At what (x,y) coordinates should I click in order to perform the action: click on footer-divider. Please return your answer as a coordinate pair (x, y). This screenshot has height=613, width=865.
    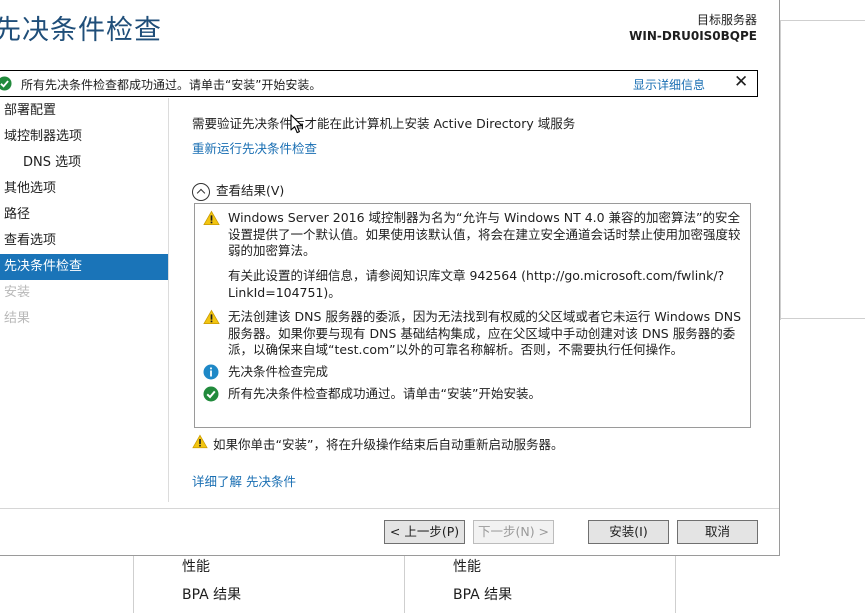
    Looking at the image, I should click on (389, 508).